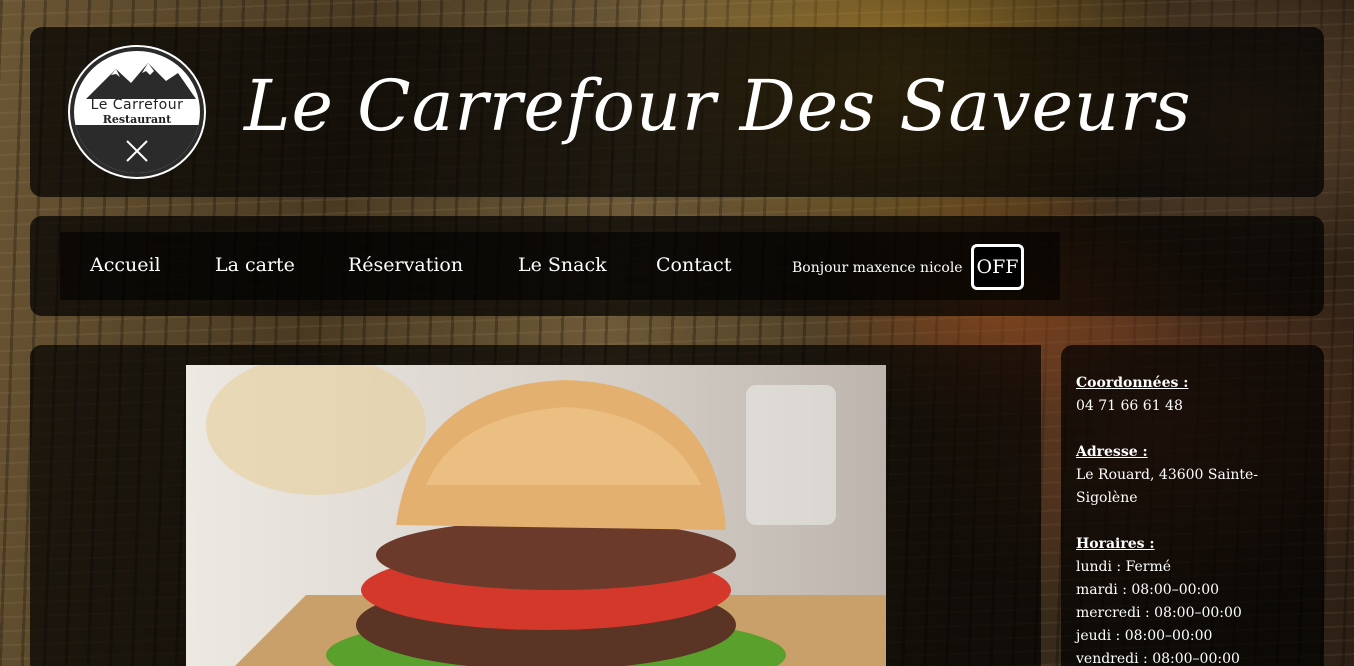  Describe the element at coordinates (125, 265) in the screenshot. I see `nav-item-accueil: Accueil` at that location.